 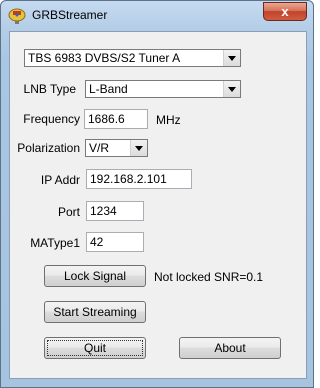 What do you see at coordinates (60, 180) in the screenshot?
I see `ip-addr-label: IP Addr` at bounding box center [60, 180].